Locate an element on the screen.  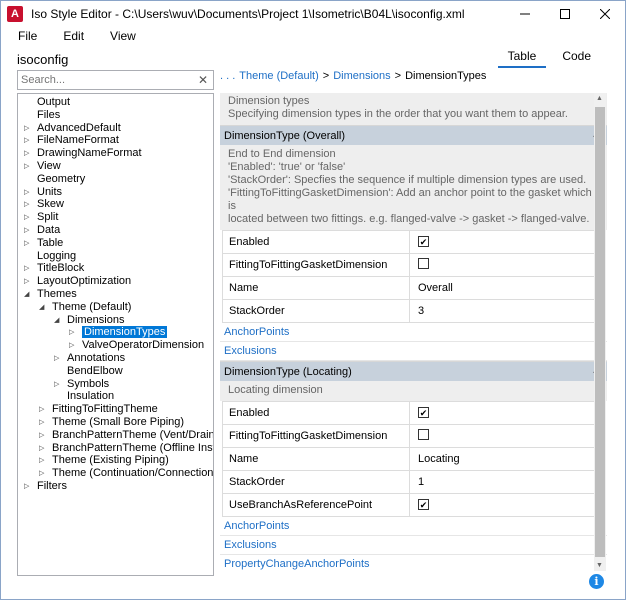
vertical-scrollbar: ▲ ▼ is located at coordinates (600, 332).